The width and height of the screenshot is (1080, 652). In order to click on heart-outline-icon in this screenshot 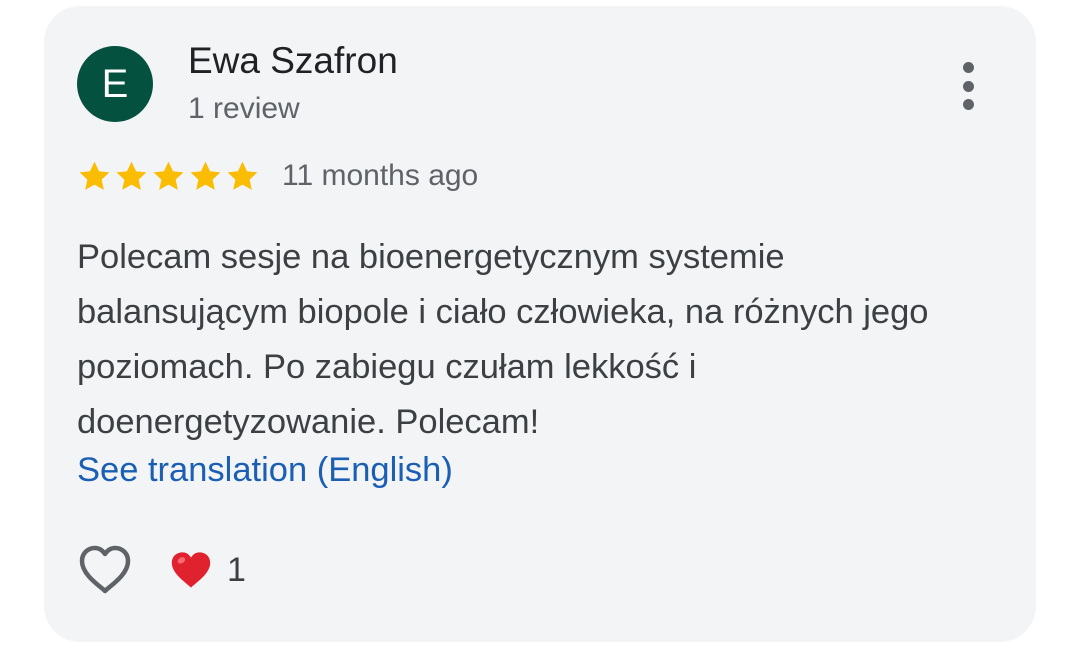, I will do `click(105, 569)`.